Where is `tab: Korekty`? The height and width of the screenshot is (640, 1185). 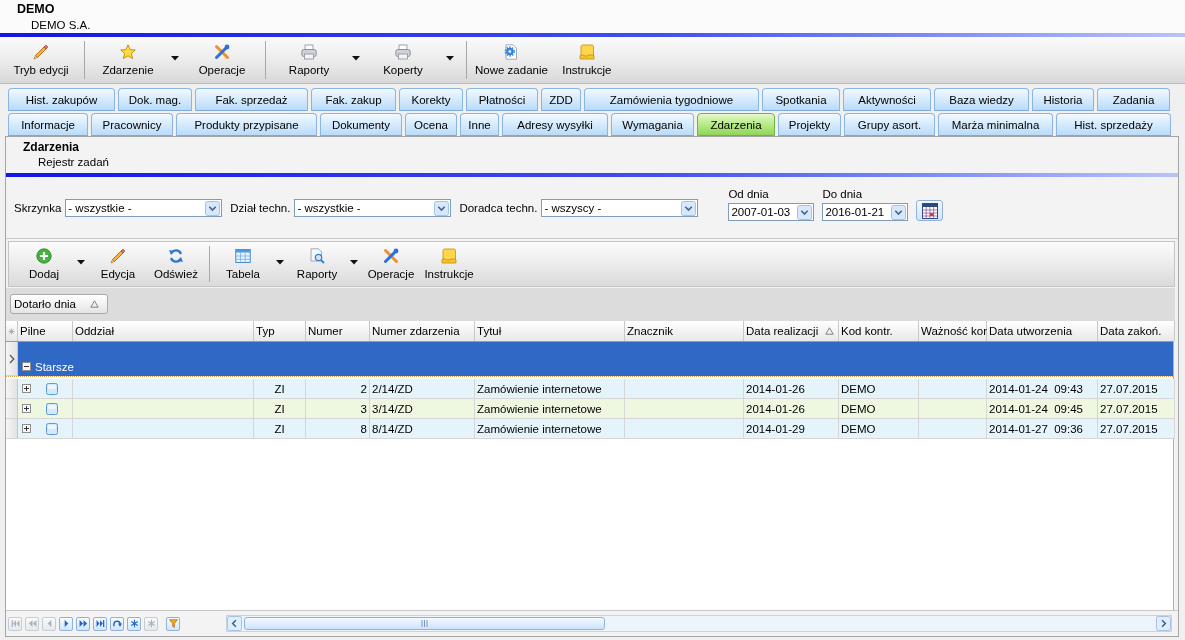 tab: Korekty is located at coordinates (431, 99).